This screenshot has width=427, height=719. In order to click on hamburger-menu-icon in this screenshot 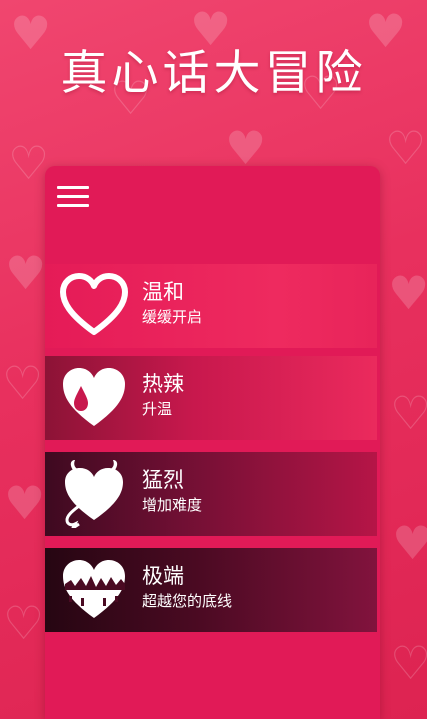, I will do `click(73, 198)`.